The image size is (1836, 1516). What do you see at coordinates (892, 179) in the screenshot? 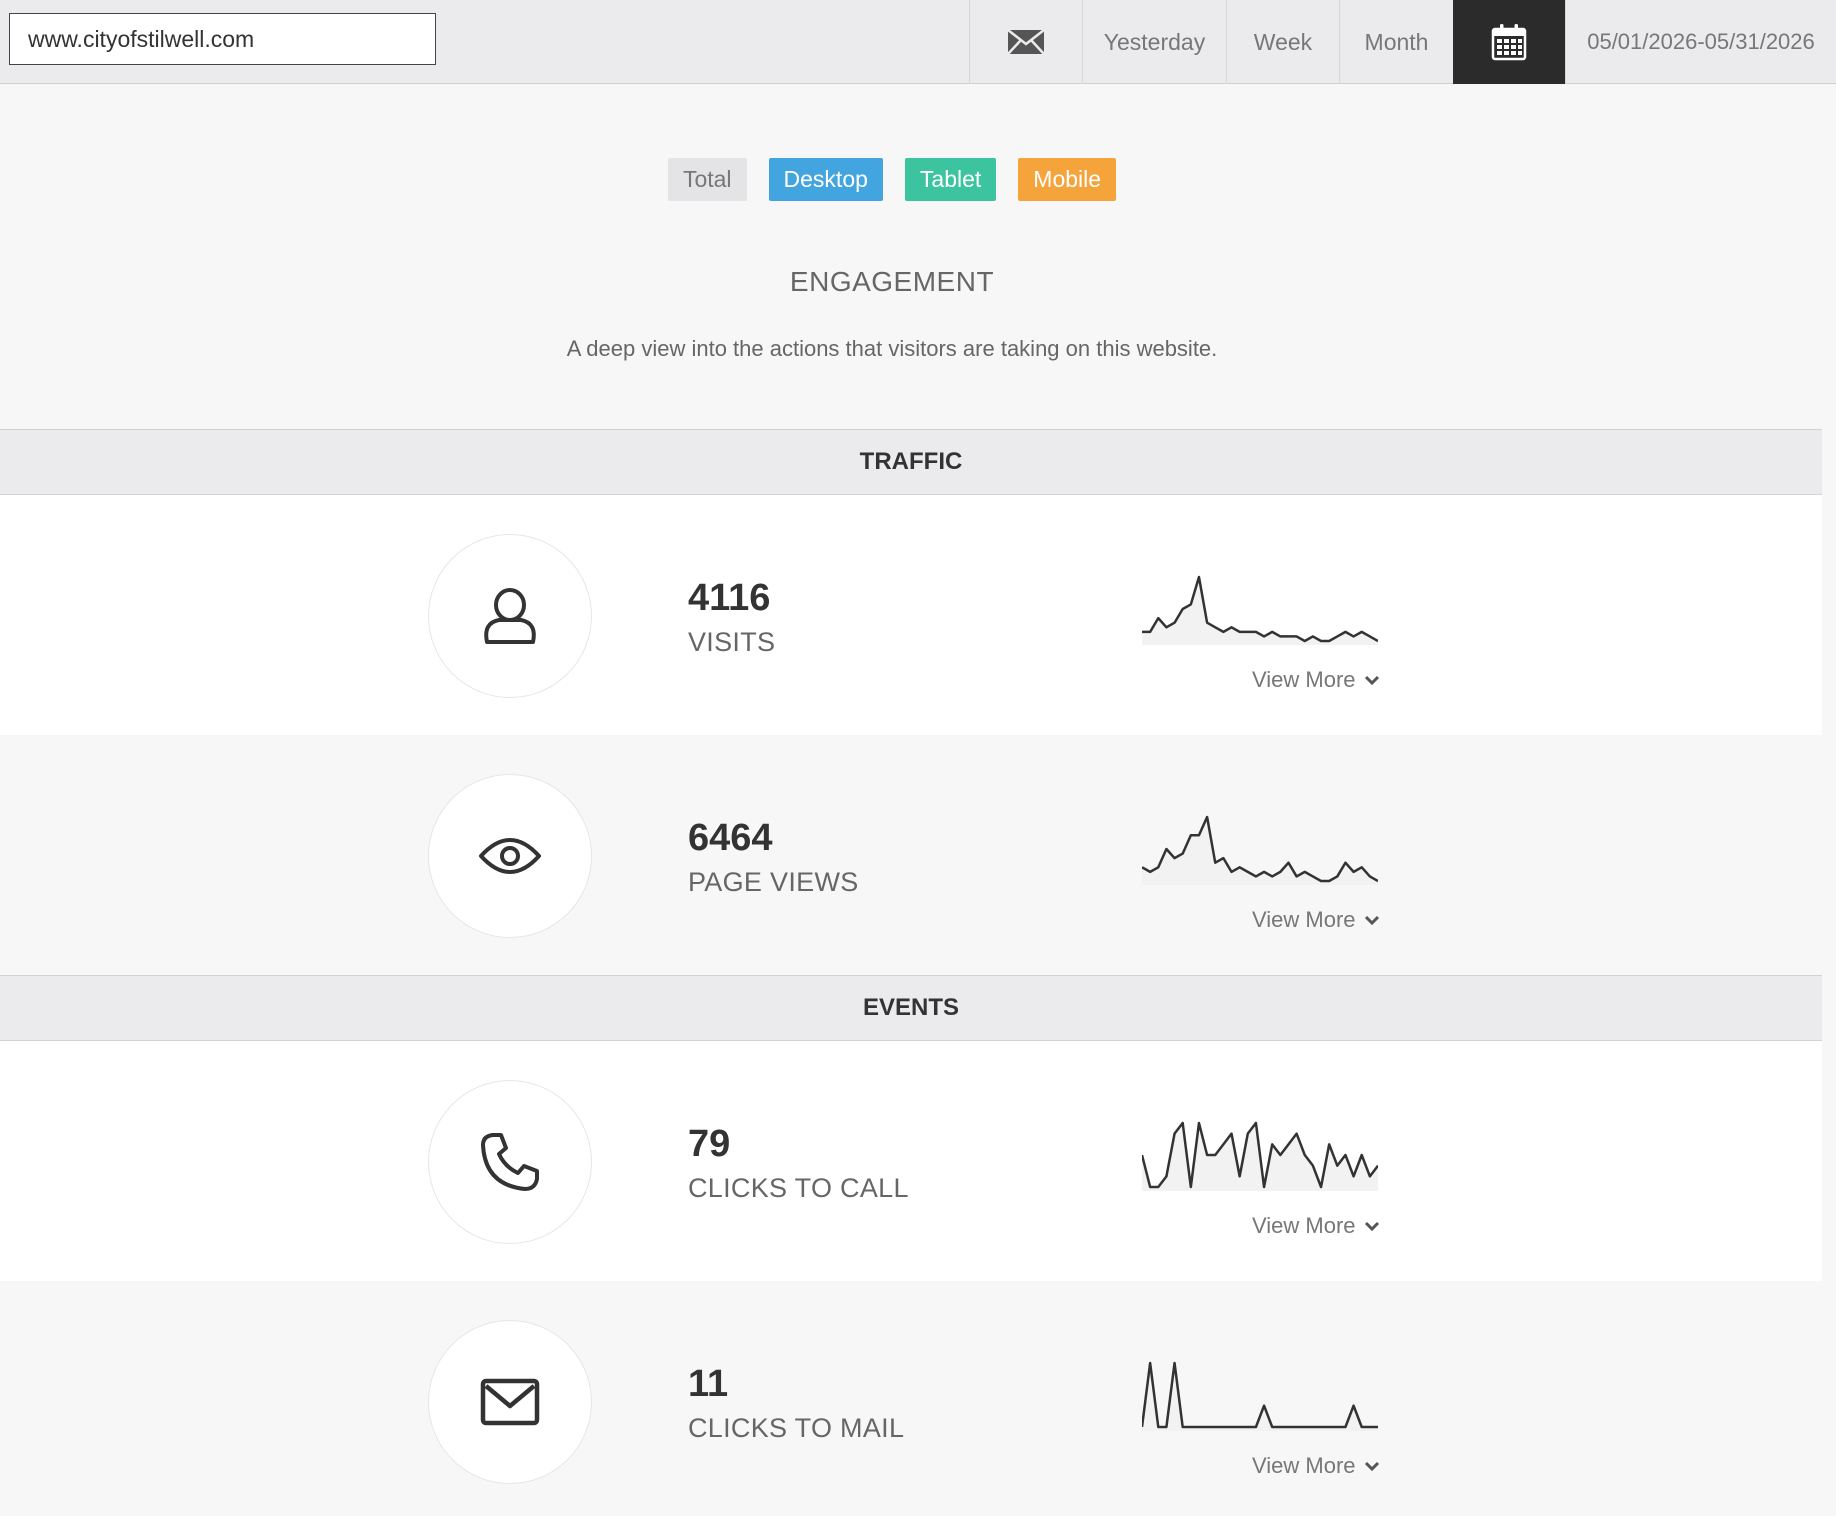
I see `device-filters: Total Desktop Tablet Mobile` at bounding box center [892, 179].